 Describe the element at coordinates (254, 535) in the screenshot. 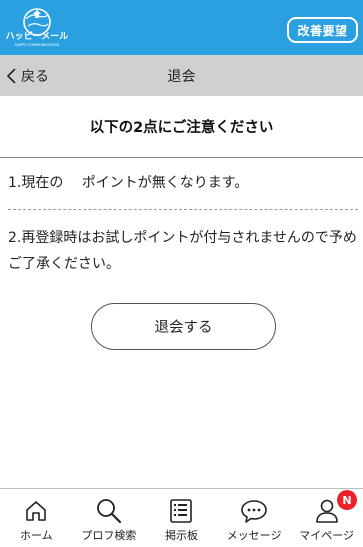

I see `nav-label-message: メッセージ` at that location.